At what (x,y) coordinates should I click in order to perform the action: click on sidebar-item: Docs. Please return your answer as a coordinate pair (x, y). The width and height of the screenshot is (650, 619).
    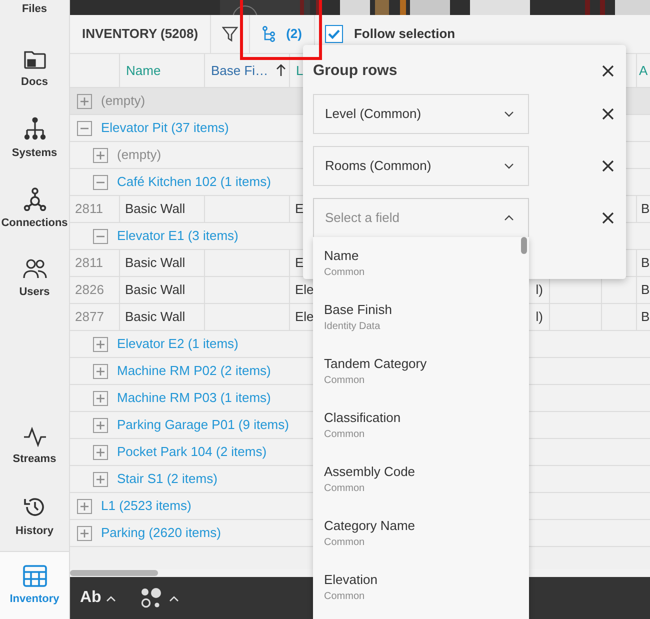
    Looking at the image, I should click on (34, 68).